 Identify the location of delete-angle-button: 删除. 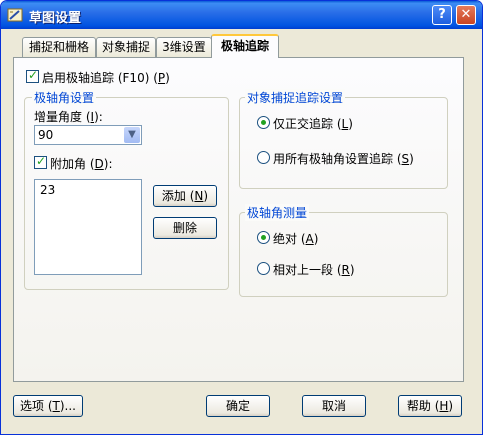
(185, 228).